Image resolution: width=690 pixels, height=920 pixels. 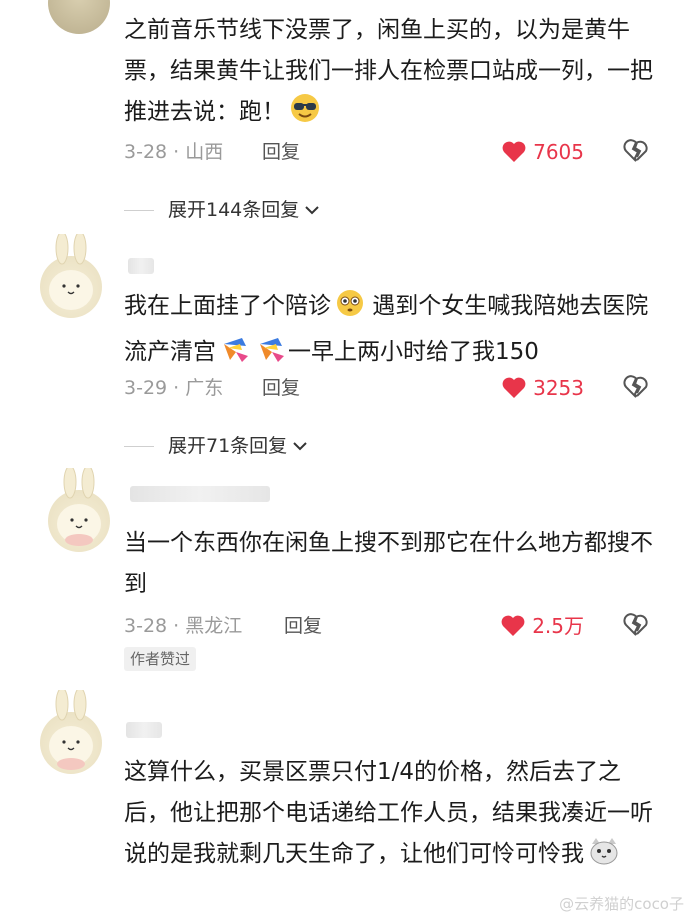 I want to click on comment-meta: 3-29 · 广东 回复 3253, so click(x=394, y=388).